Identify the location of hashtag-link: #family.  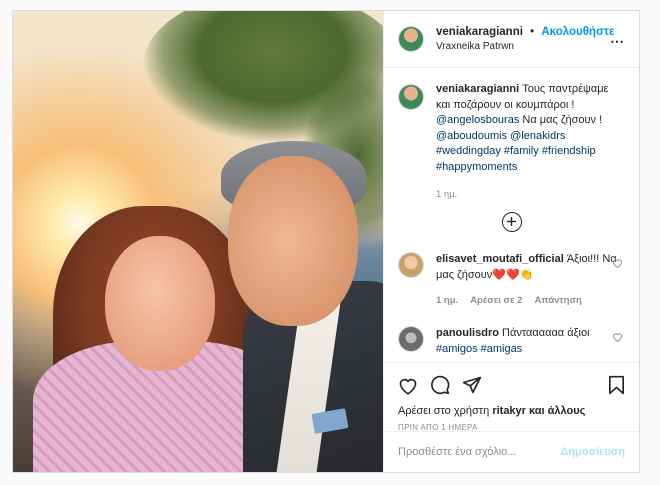
(521, 151).